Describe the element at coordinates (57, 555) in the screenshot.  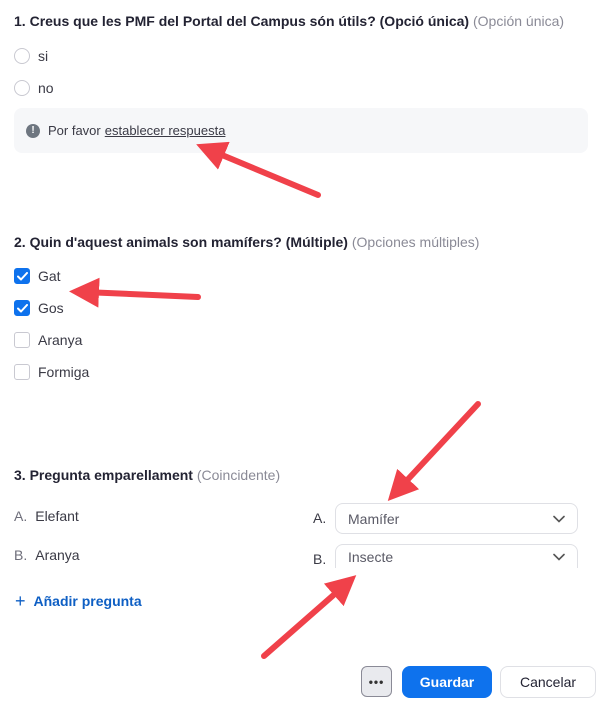
I see `item-text: Aranya` at that location.